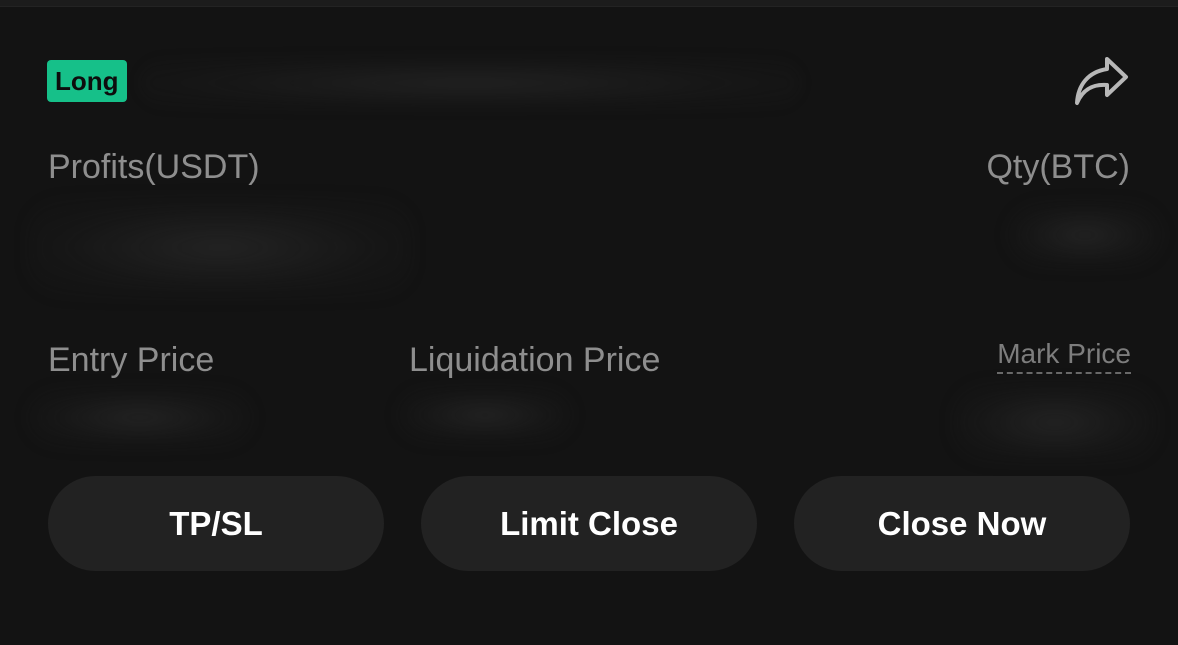 This screenshot has height=645, width=1178. I want to click on blurred-symbol-title, so click(470, 83).